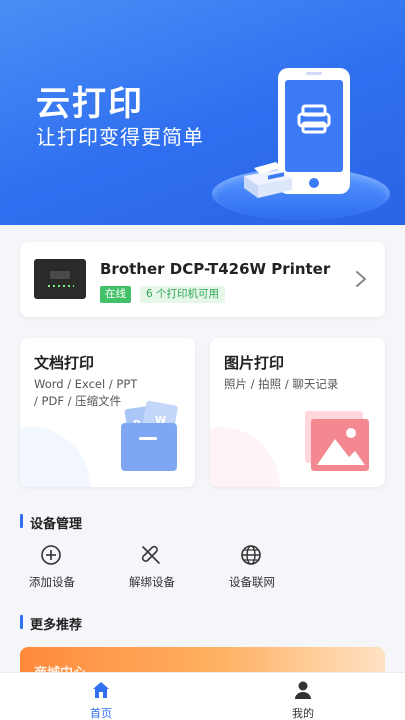  What do you see at coordinates (51, 555) in the screenshot?
I see `plus-circle-icon` at bounding box center [51, 555].